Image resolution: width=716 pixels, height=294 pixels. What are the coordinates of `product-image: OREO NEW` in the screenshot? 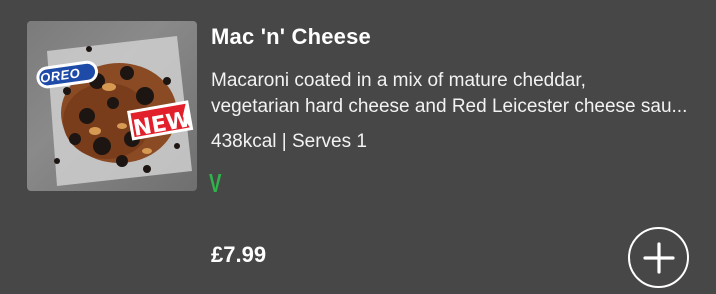 It's located at (112, 106).